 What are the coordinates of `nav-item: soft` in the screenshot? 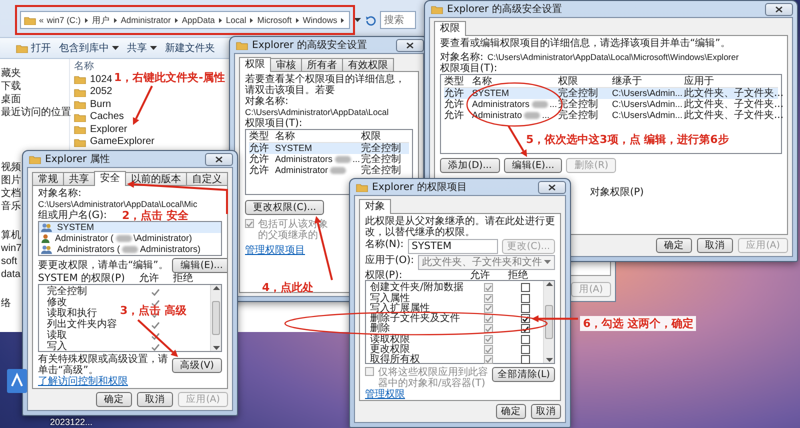 It's located at (9, 261).